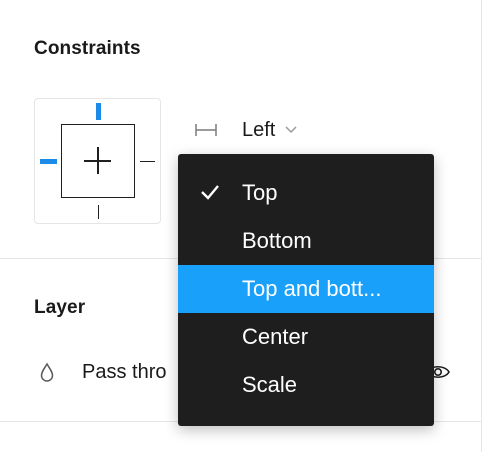 This screenshot has height=452, width=482. What do you see at coordinates (291, 130) in the screenshot?
I see `chevron-down-icon` at bounding box center [291, 130].